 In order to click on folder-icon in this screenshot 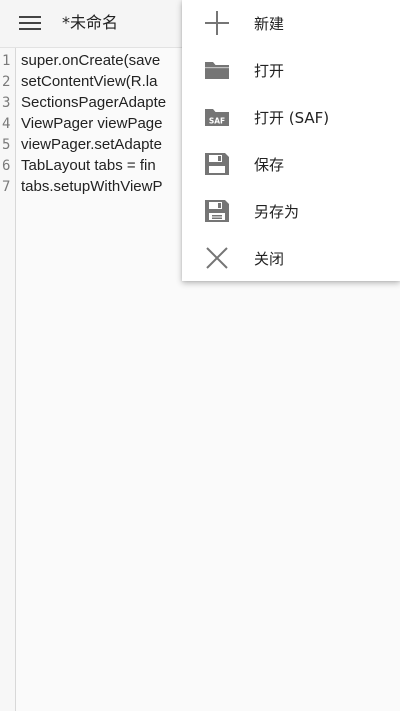, I will do `click(217, 70)`.